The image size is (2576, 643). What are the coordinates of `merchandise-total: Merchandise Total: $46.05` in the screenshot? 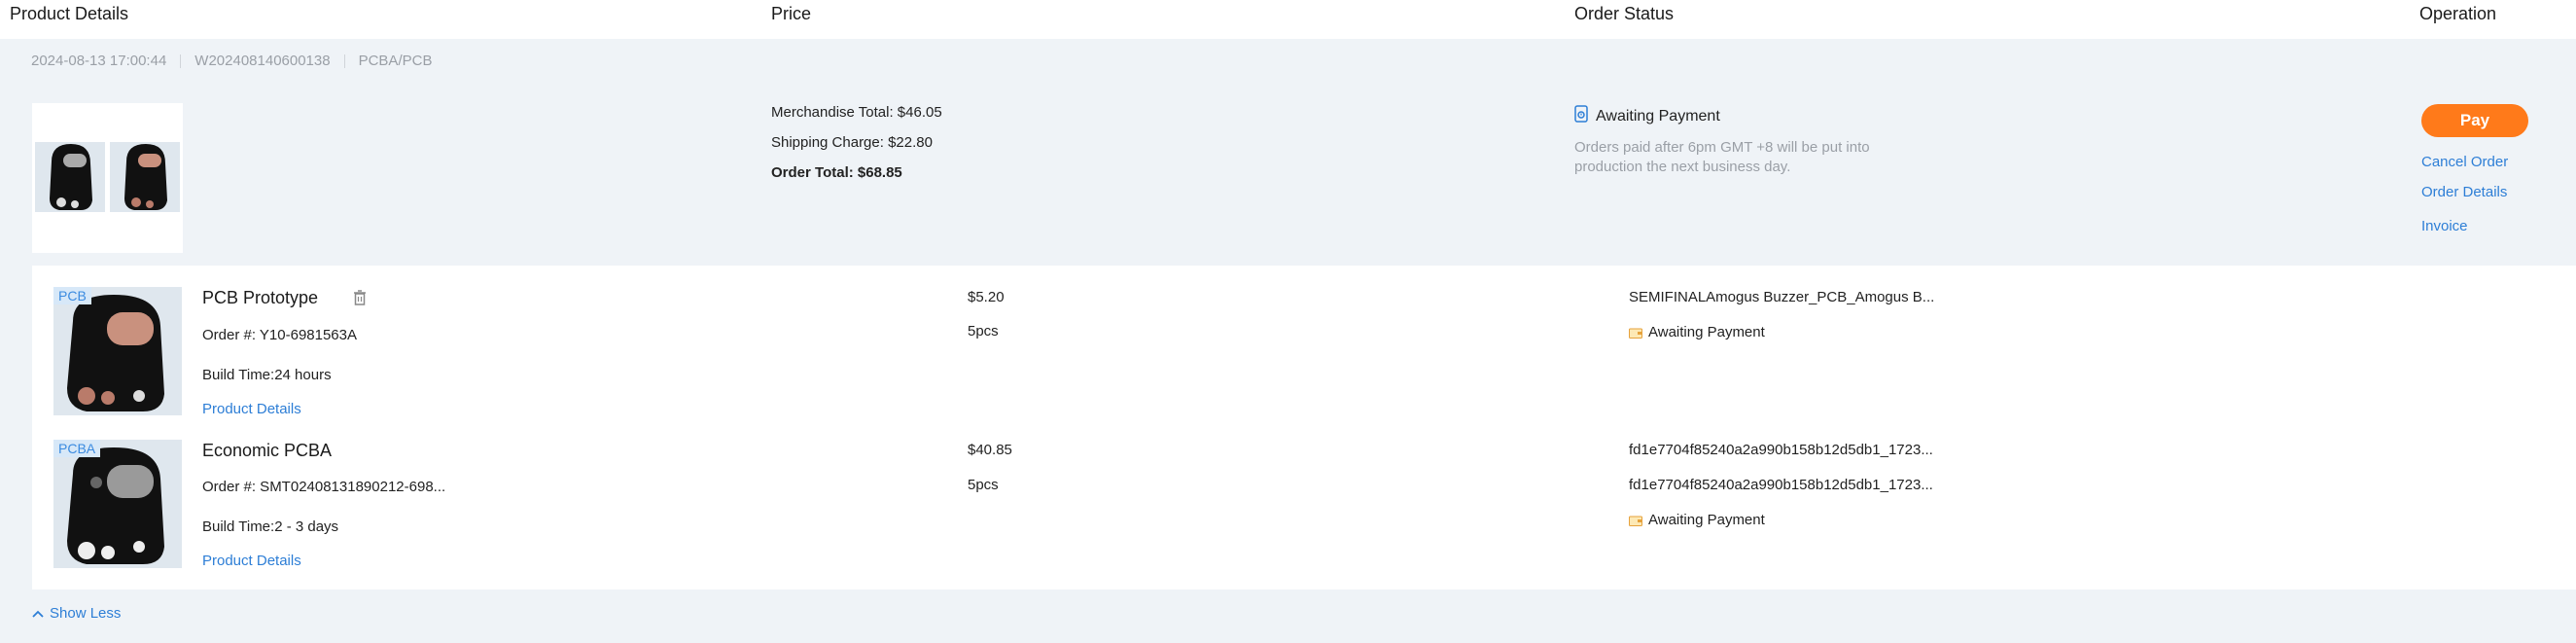 It's located at (856, 112).